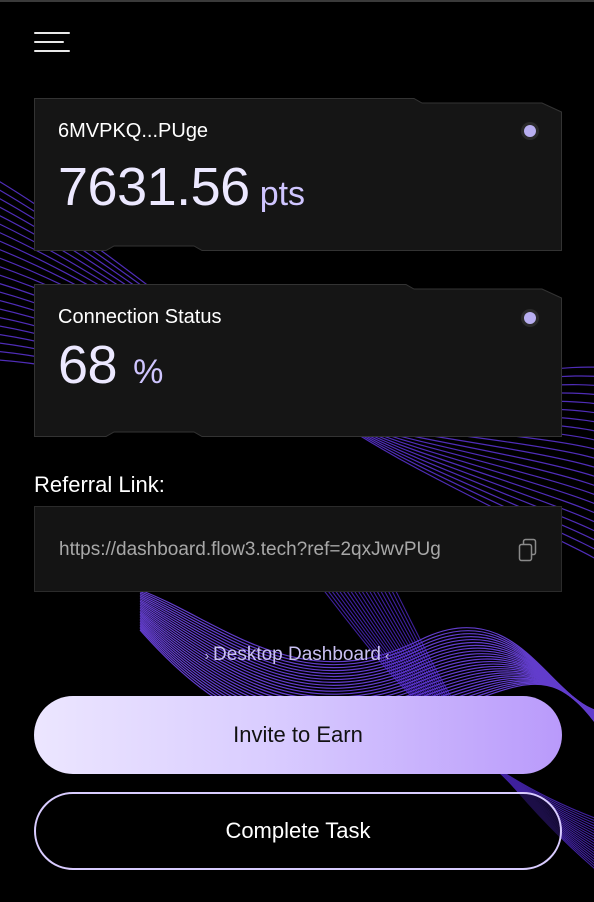  I want to click on invite-to-earn-button: Invite to Earn, so click(298, 735).